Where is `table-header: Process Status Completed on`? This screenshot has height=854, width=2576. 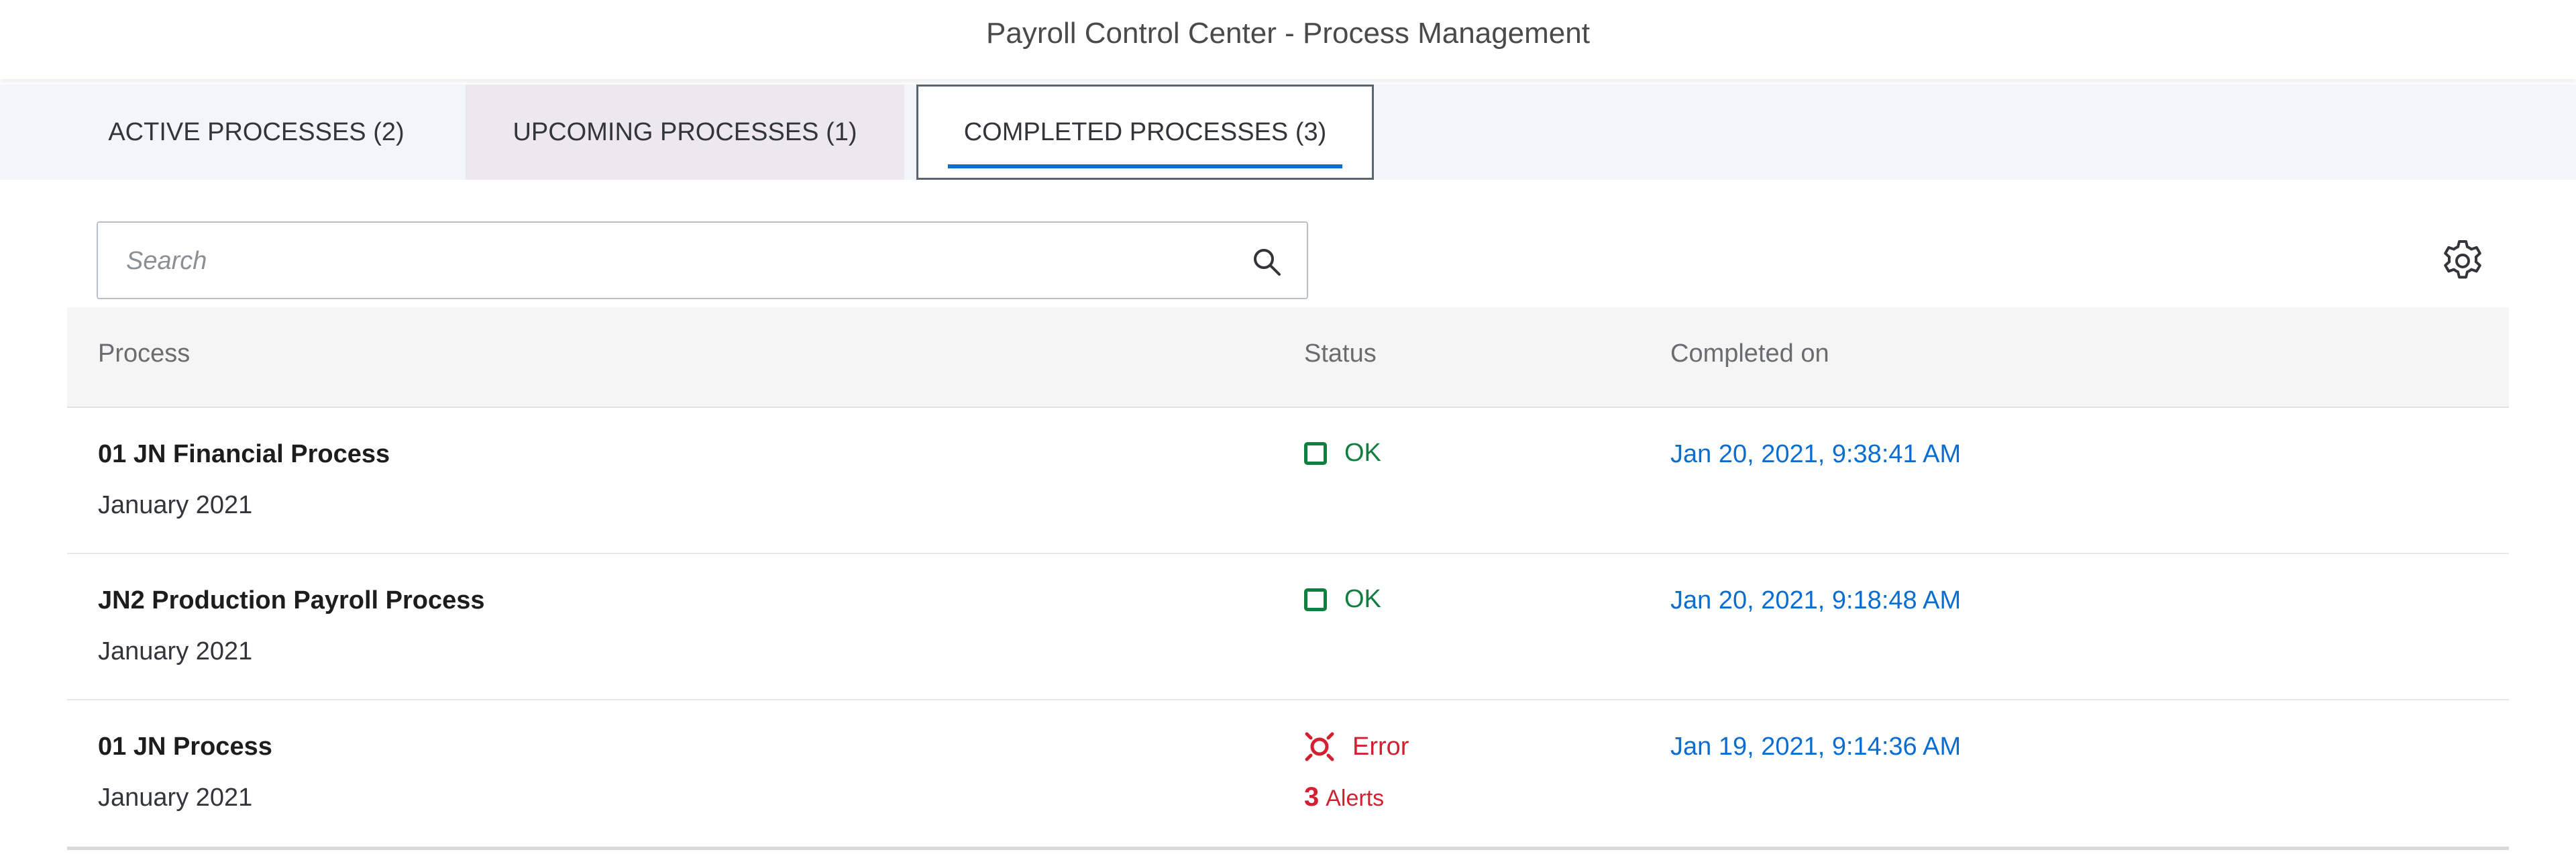 table-header: Process Status Completed on is located at coordinates (1288, 357).